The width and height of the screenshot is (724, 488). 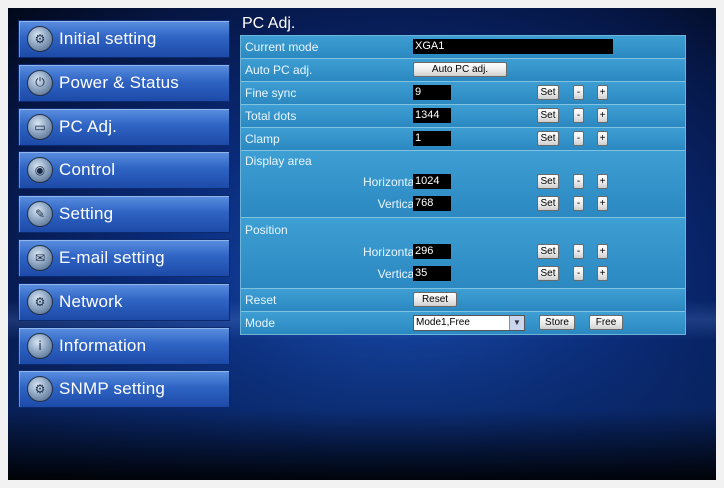 What do you see at coordinates (548, 273) in the screenshot?
I see `position-vertical-set-button: Set` at bounding box center [548, 273].